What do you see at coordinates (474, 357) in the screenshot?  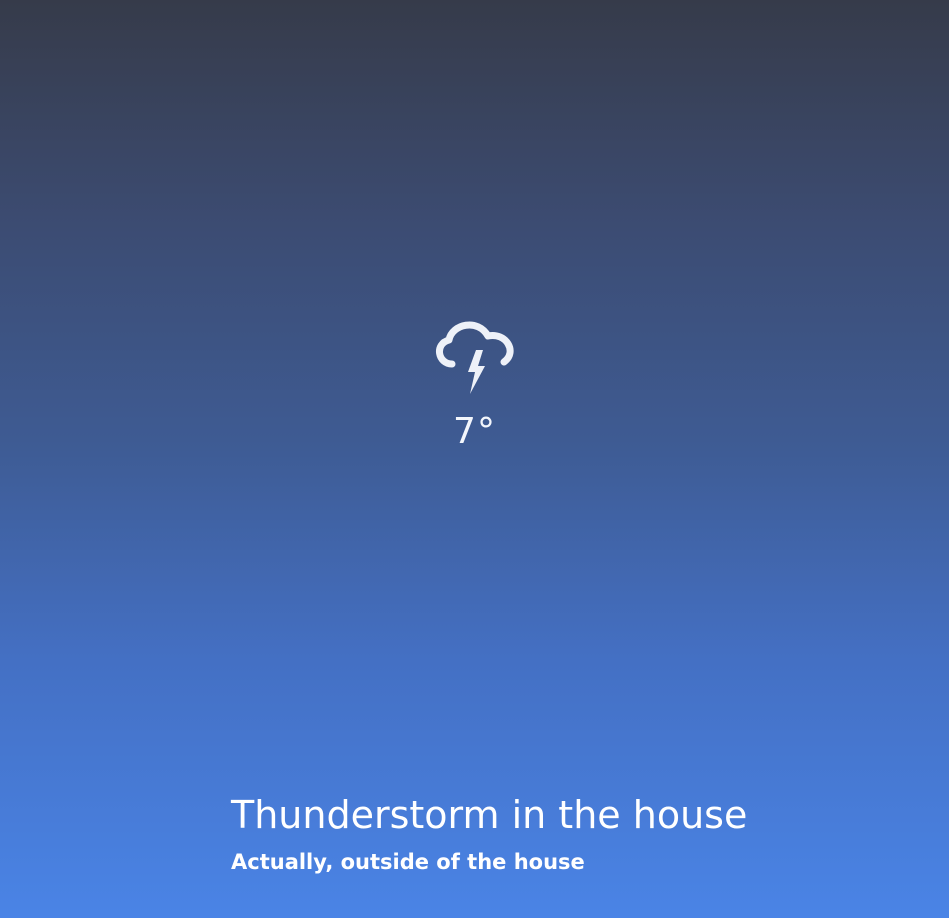 I see `thunderstorm-icon` at bounding box center [474, 357].